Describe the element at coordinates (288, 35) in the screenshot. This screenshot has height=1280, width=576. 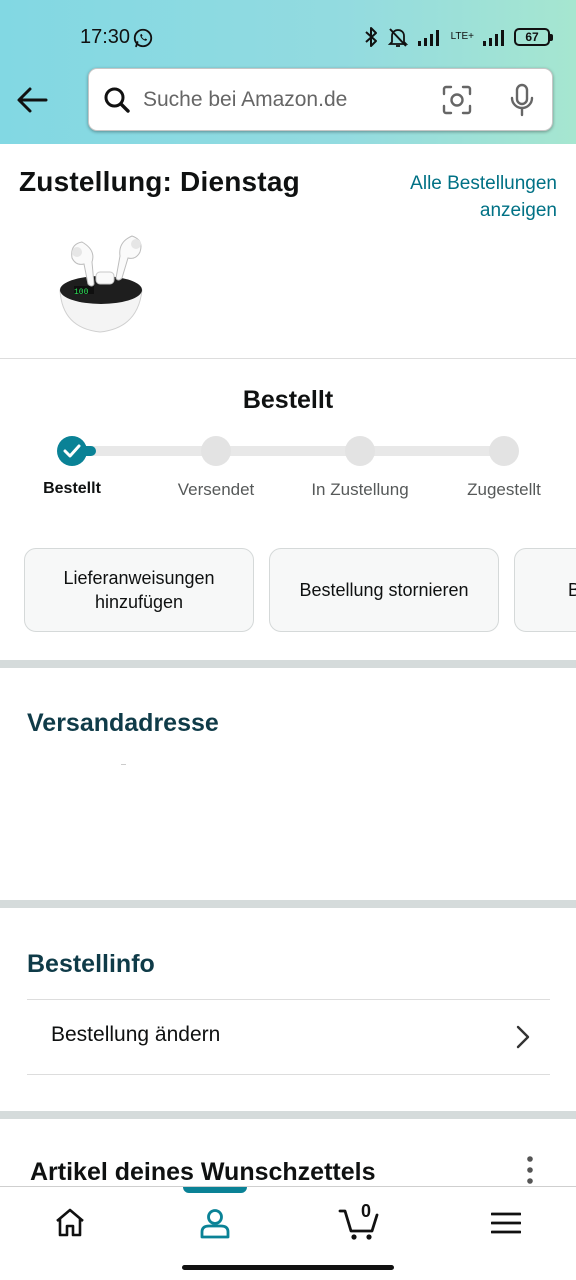
I see `status-bar: 17:30 LTE+ 67` at that location.